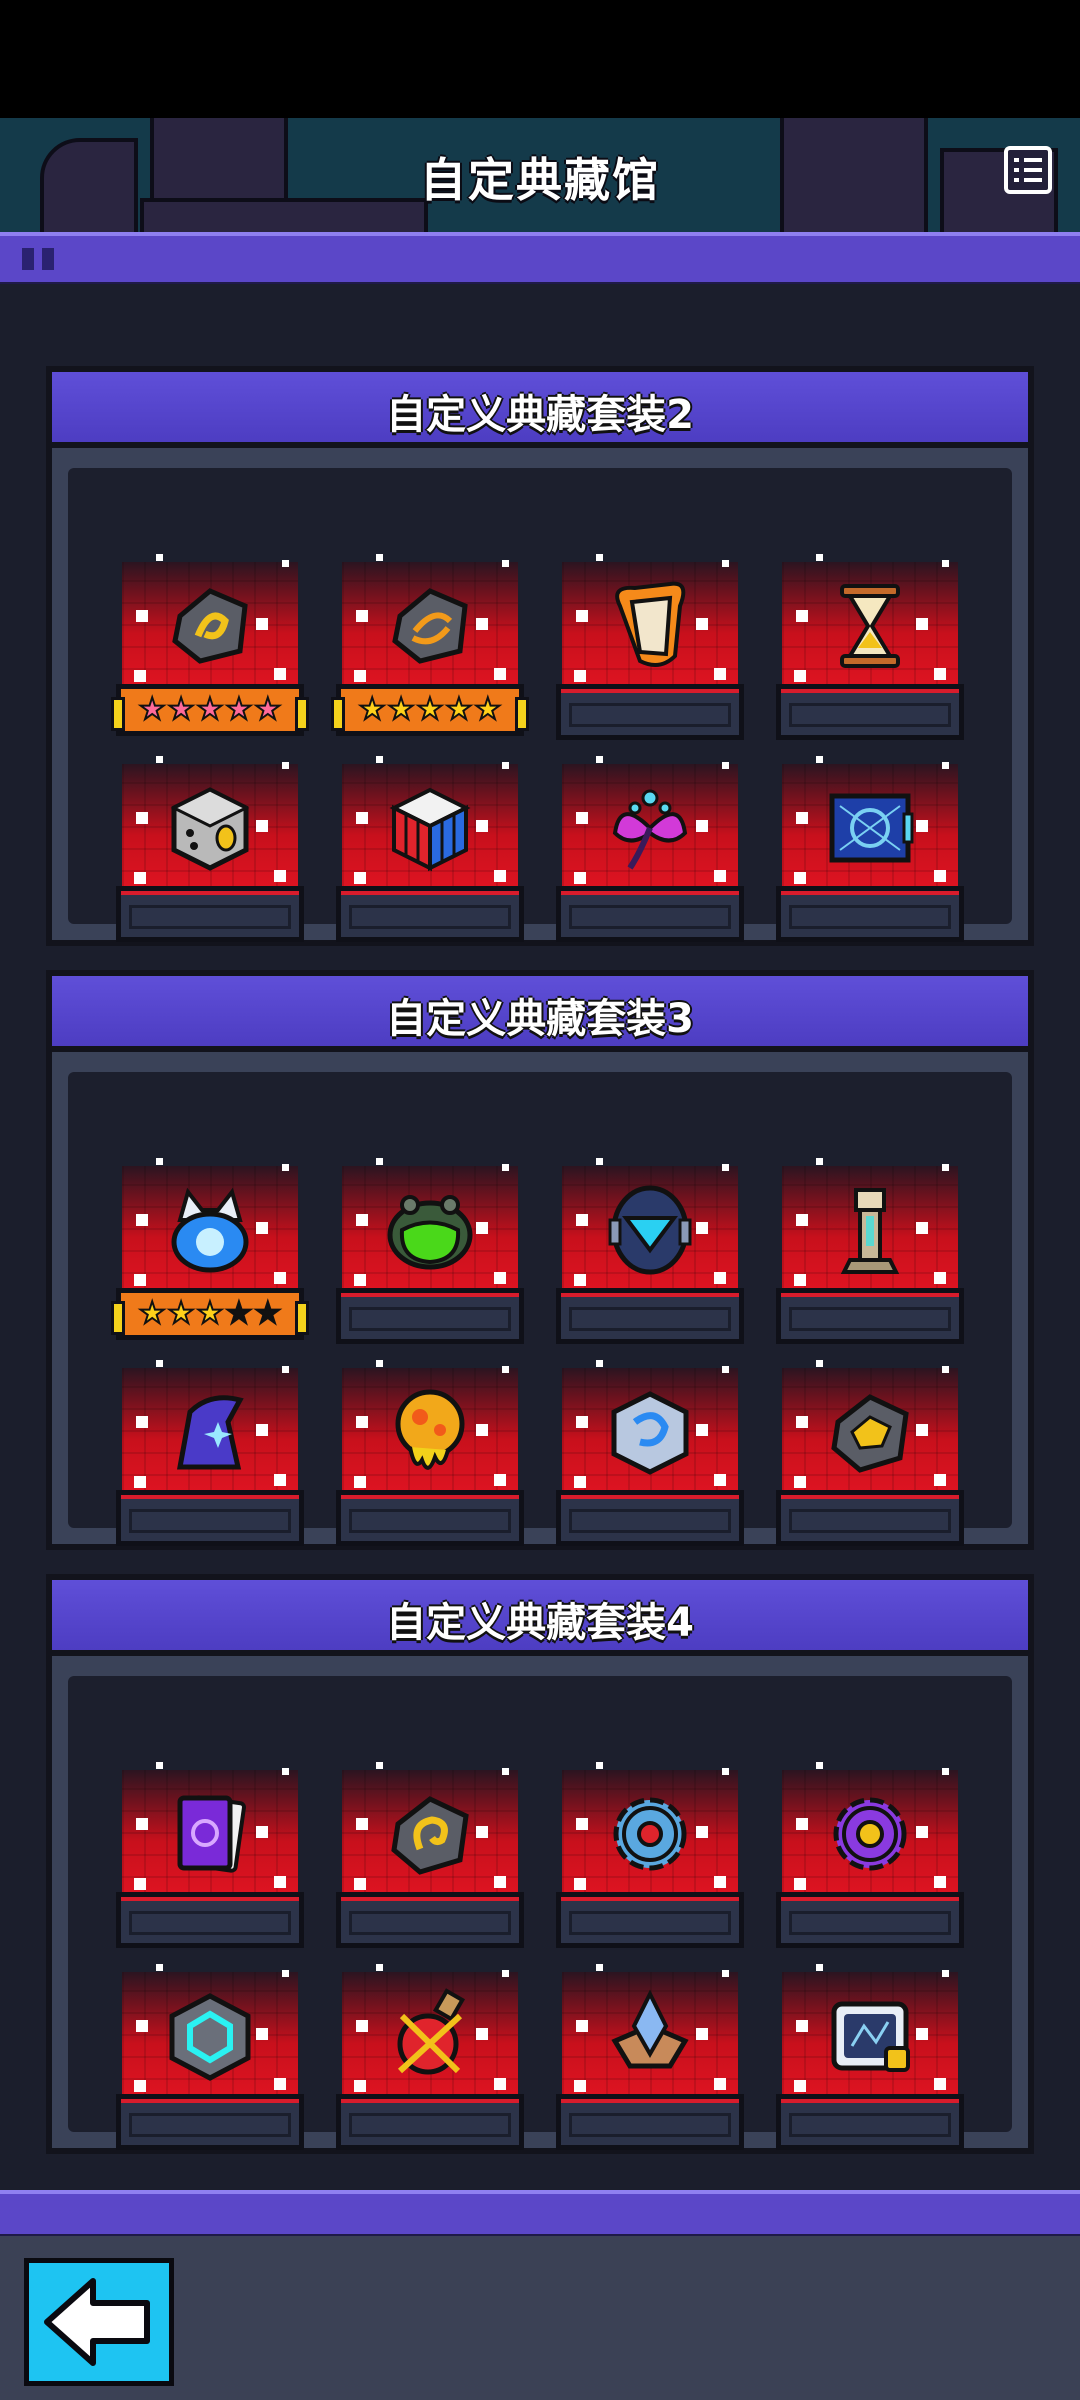  What do you see at coordinates (540, 415) in the screenshot?
I see `section-title: 自定义典藏套装2` at bounding box center [540, 415].